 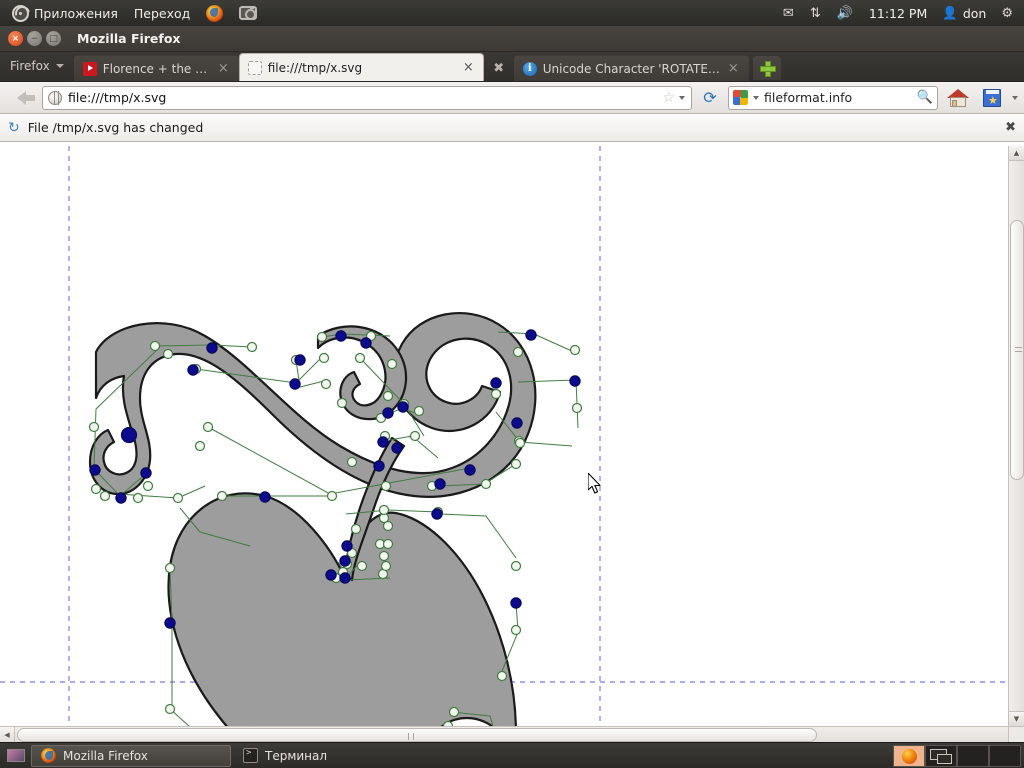 I want to click on screenshot-camera-icon, so click(x=248, y=13).